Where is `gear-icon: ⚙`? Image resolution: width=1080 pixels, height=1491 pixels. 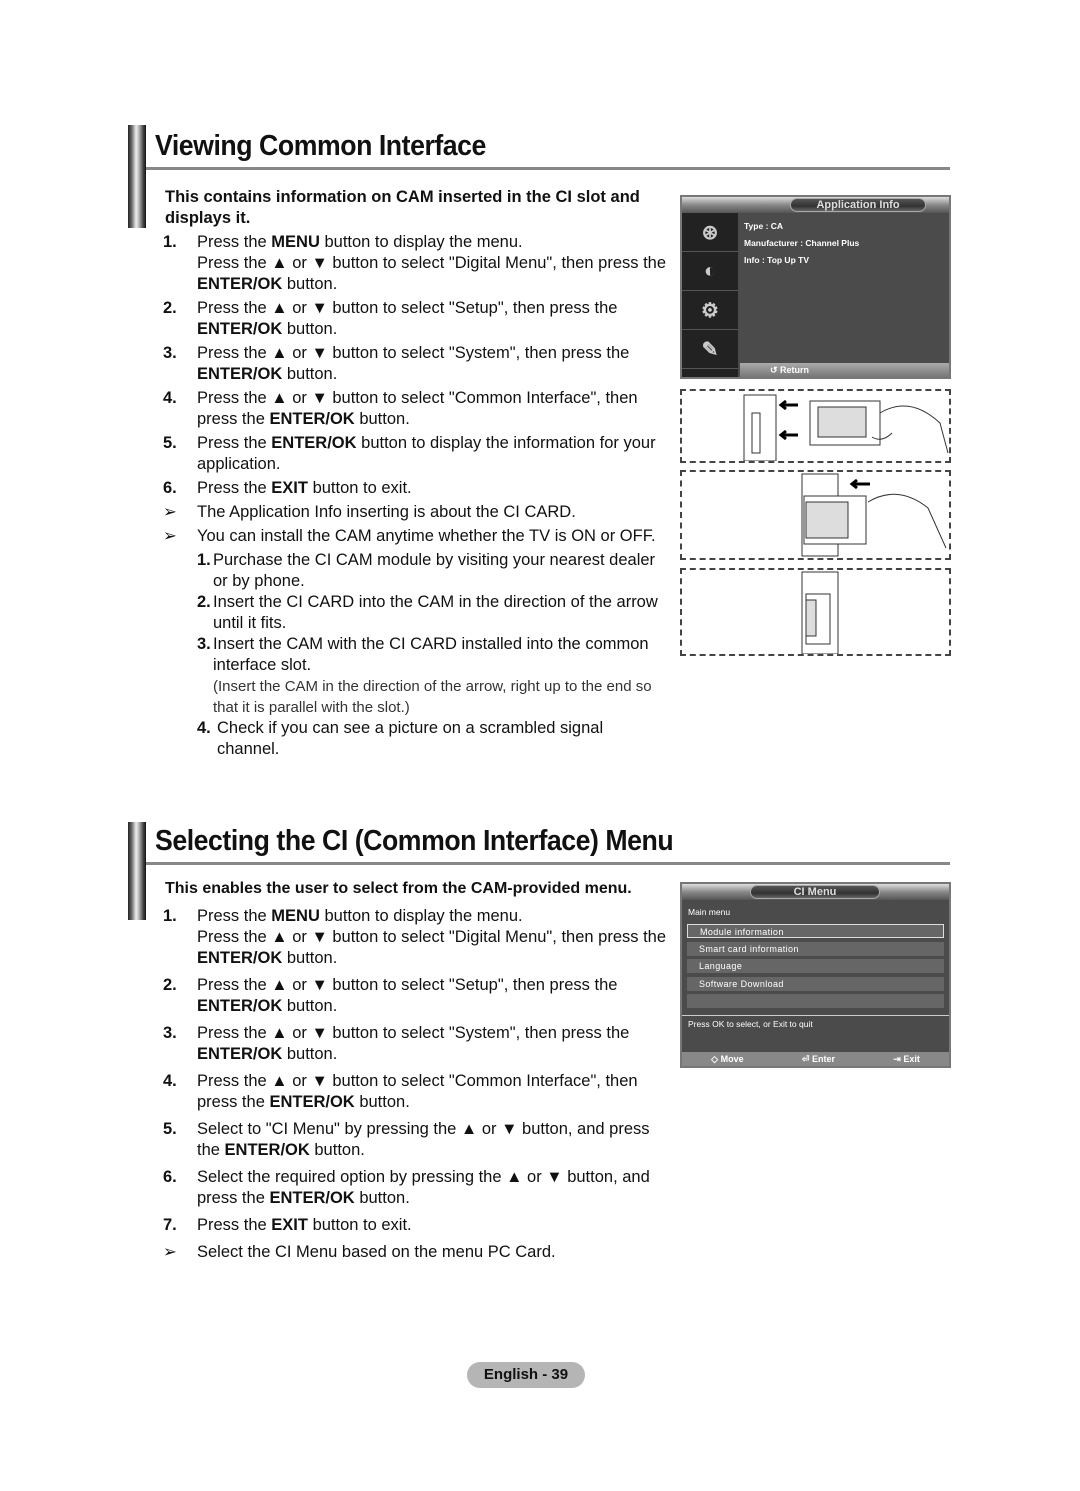
gear-icon: ⚙ is located at coordinates (710, 310).